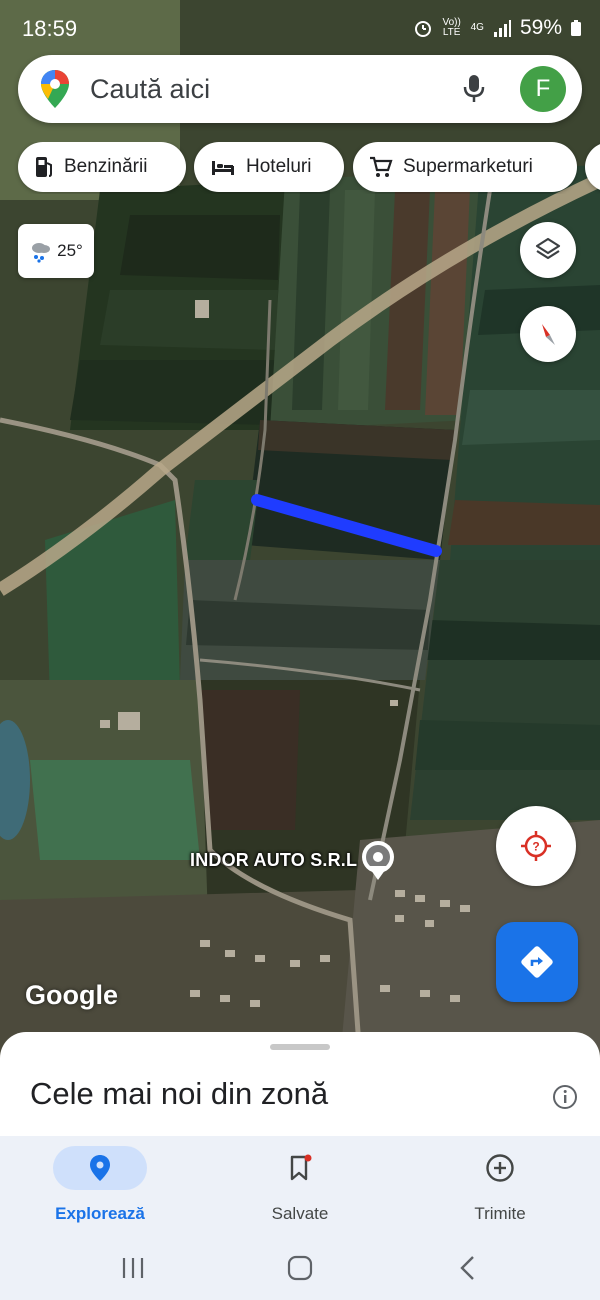  I want to click on compass-button, so click(548, 334).